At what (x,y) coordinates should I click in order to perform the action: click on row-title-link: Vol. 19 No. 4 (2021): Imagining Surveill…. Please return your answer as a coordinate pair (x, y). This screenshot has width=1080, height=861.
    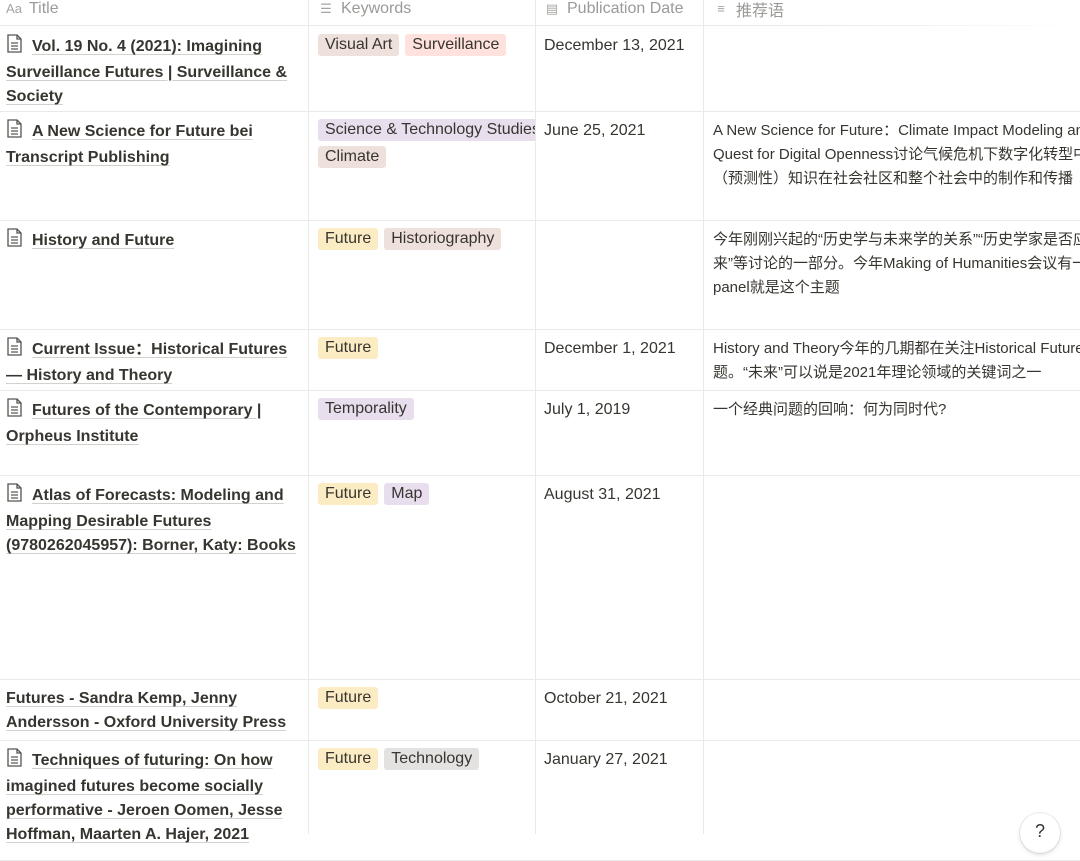
    Looking at the image, I should click on (147, 69).